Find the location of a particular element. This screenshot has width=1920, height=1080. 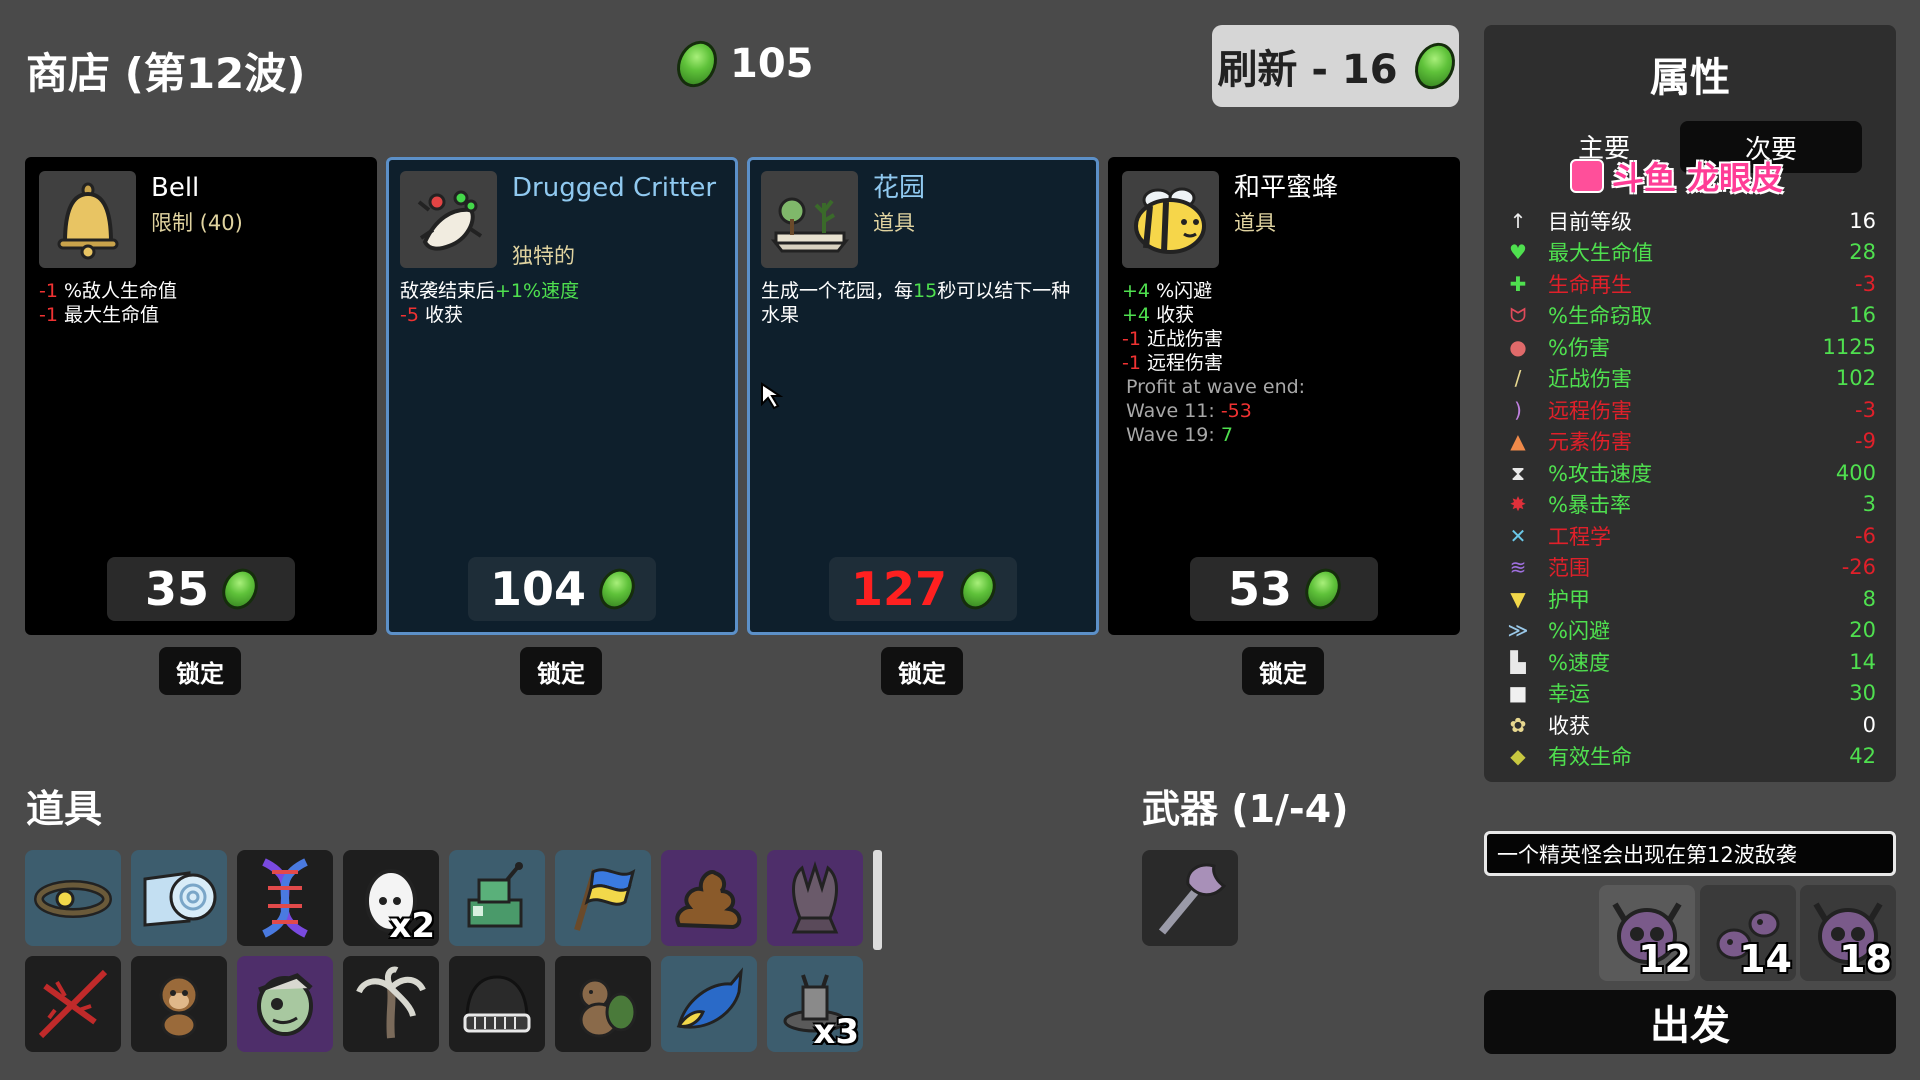

beanie-icon is located at coordinates (497, 1004).